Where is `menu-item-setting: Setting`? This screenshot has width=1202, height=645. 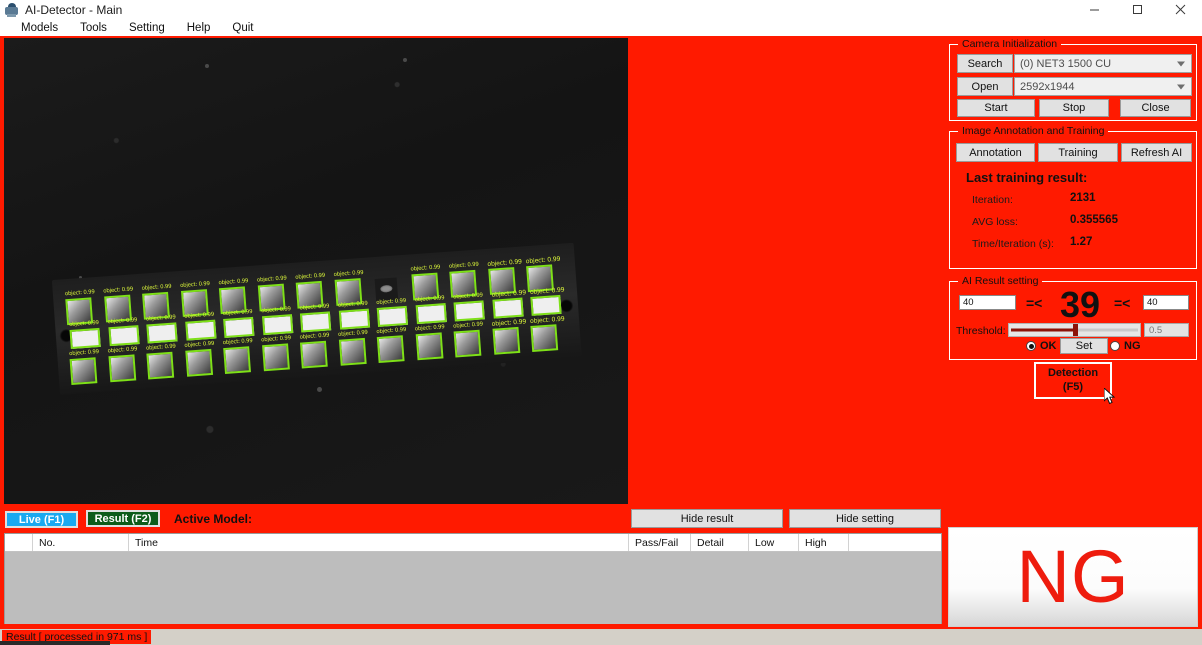
menu-item-setting: Setting is located at coordinates (147, 28).